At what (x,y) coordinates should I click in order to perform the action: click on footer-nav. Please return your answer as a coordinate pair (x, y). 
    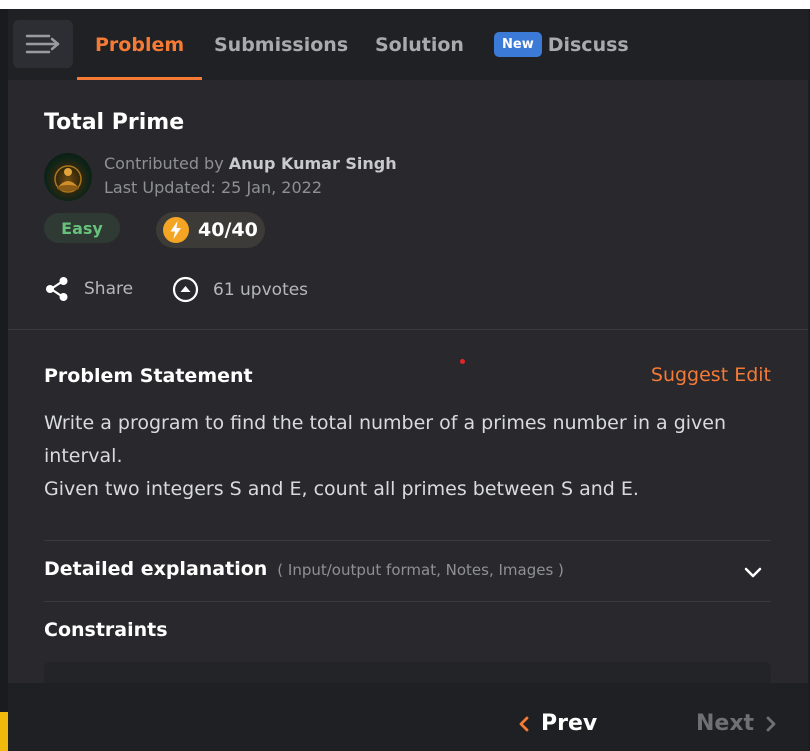
    Looking at the image, I should click on (408, 717).